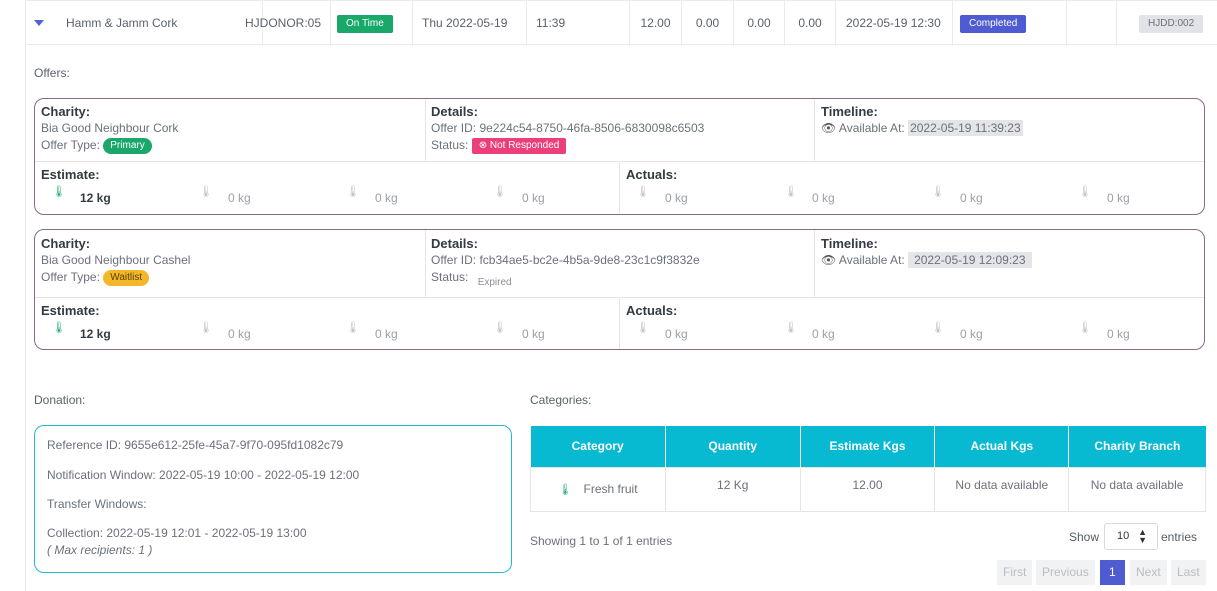  Describe the element at coordinates (1002, 489) in the screenshot. I see `actual-cell: No data available` at that location.